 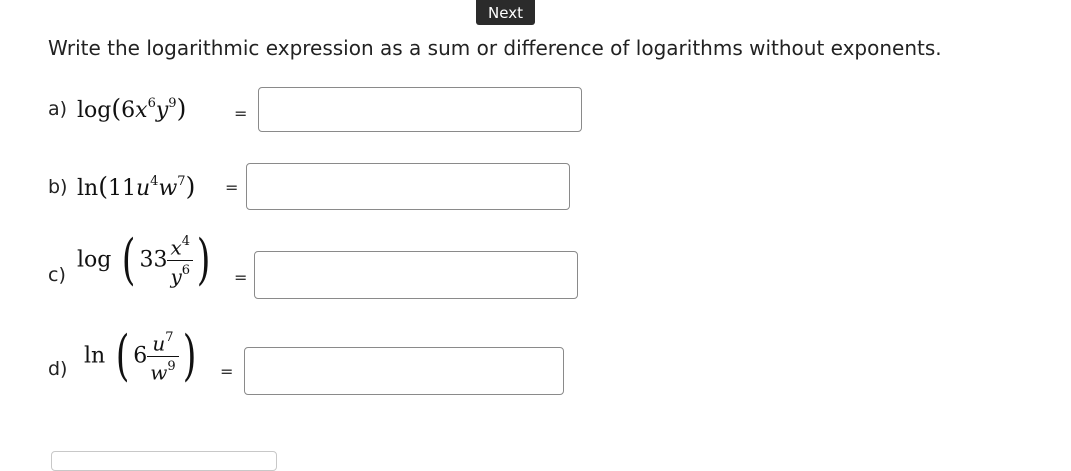 What do you see at coordinates (408, 186) in the screenshot?
I see `answer-input-b` at bounding box center [408, 186].